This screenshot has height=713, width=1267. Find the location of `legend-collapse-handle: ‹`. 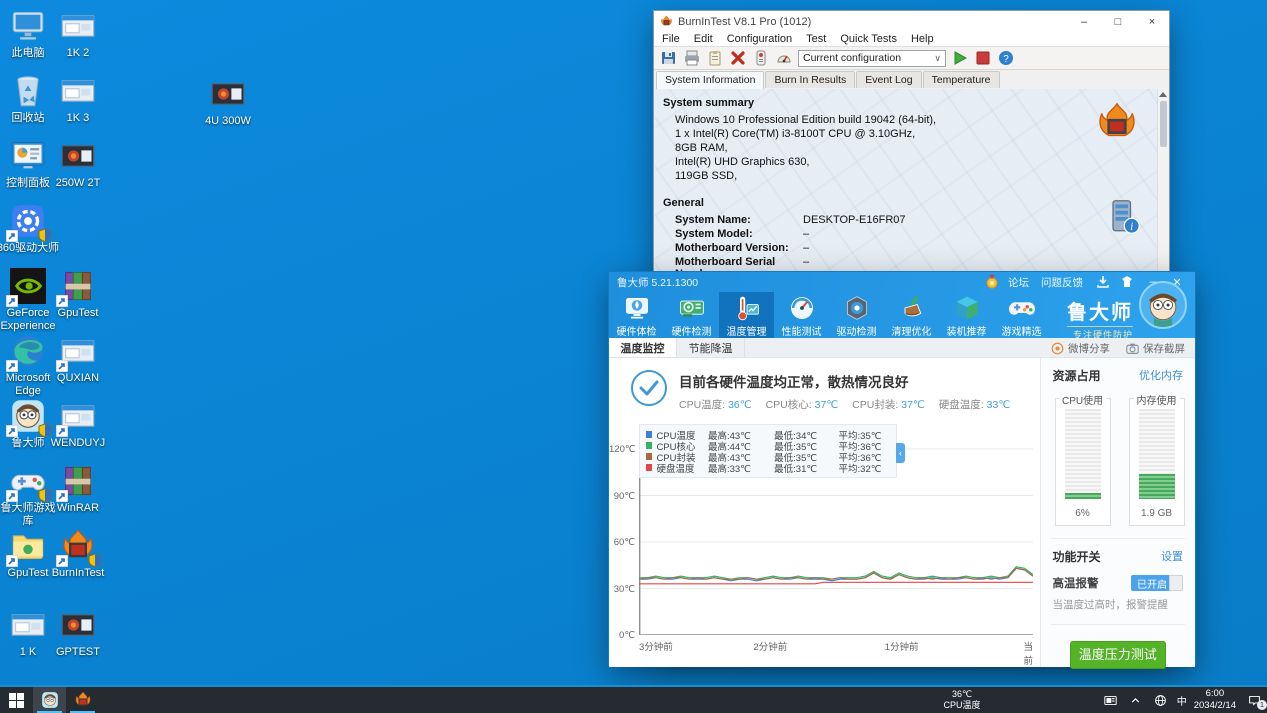

legend-collapse-handle: ‹ is located at coordinates (900, 453).